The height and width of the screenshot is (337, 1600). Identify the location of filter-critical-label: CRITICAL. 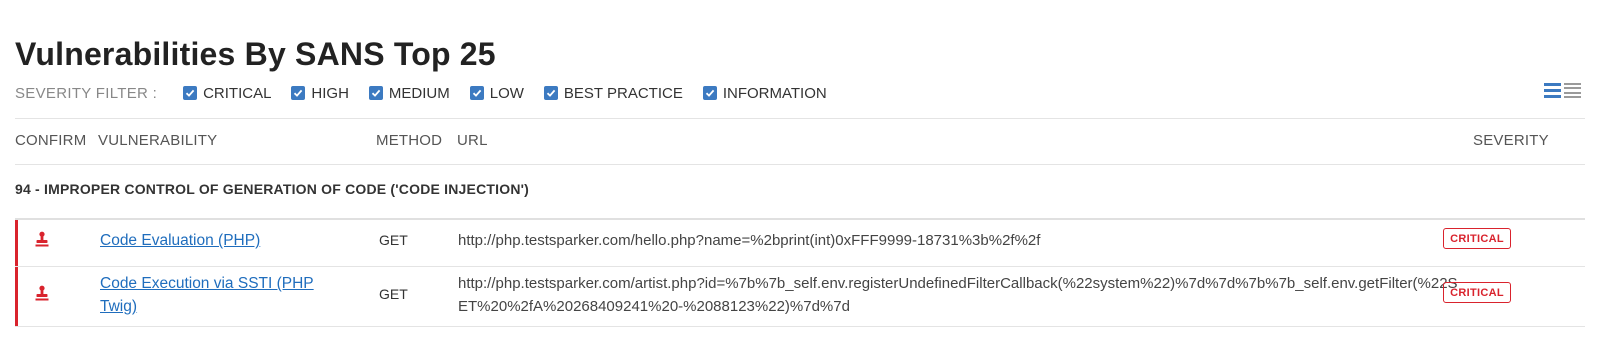
(237, 93).